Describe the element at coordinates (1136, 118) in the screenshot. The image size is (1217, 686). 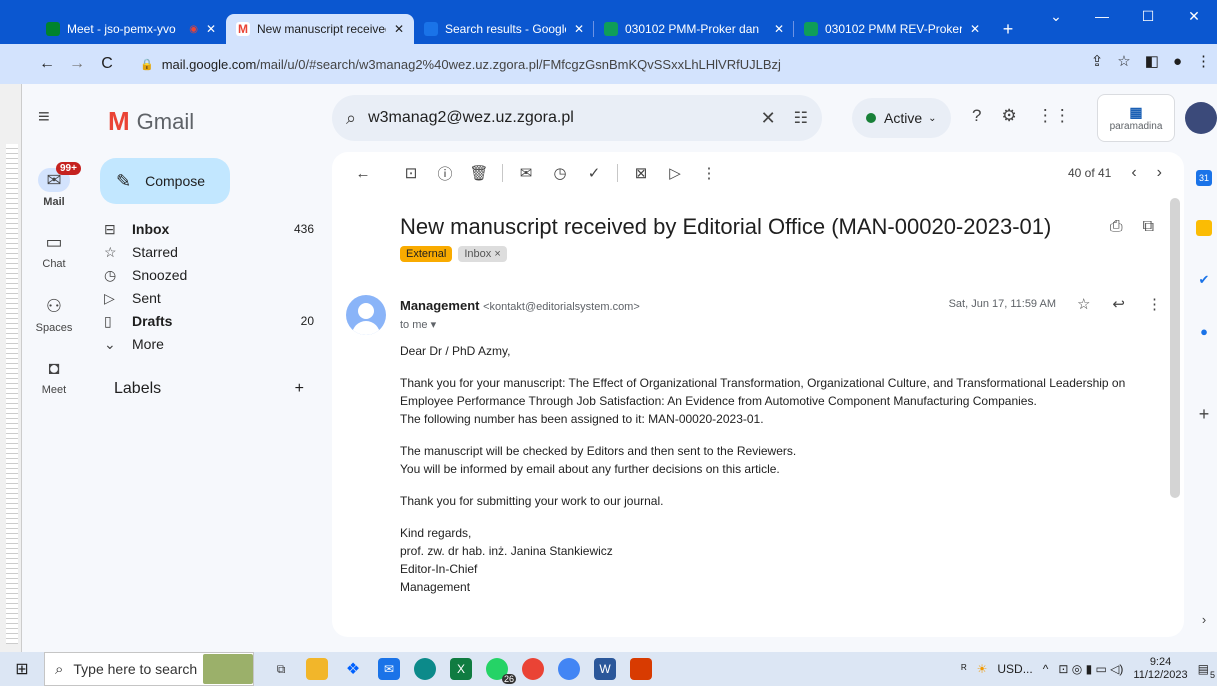
I see `org-logo: ▦ paramadina` at that location.